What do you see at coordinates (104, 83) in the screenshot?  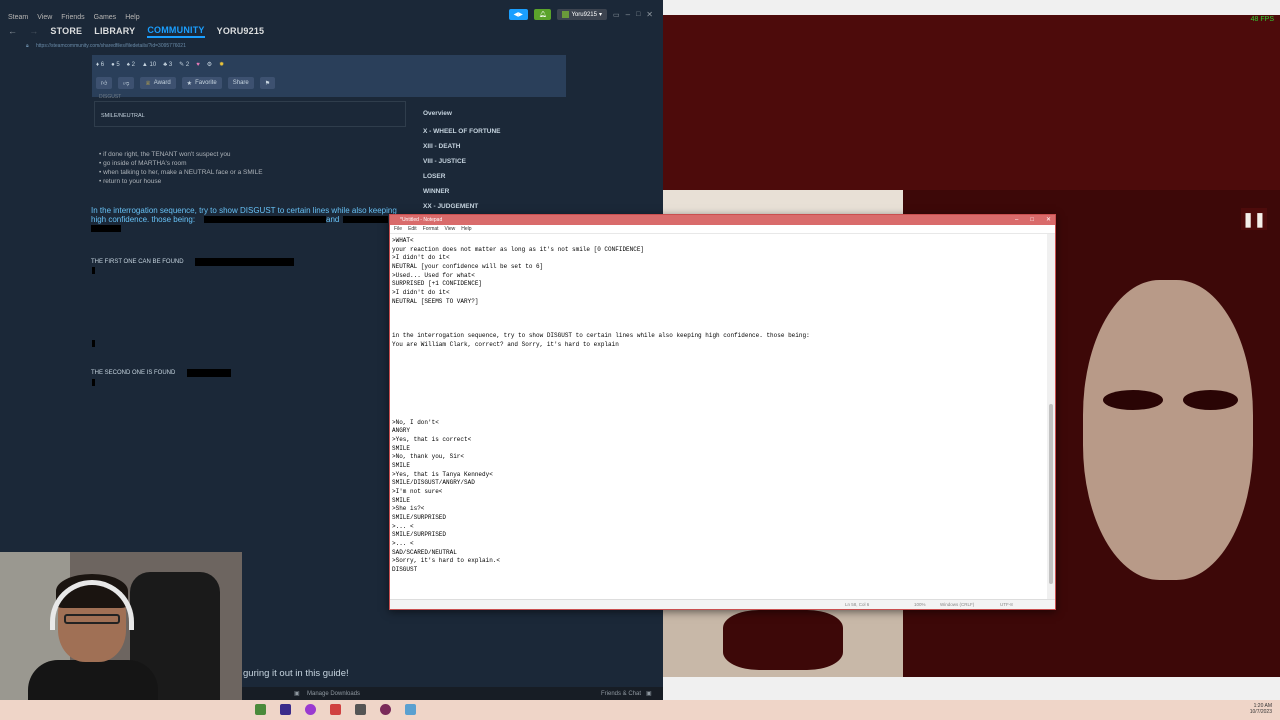 I see `thumbs-up-button: 👍︎` at bounding box center [104, 83].